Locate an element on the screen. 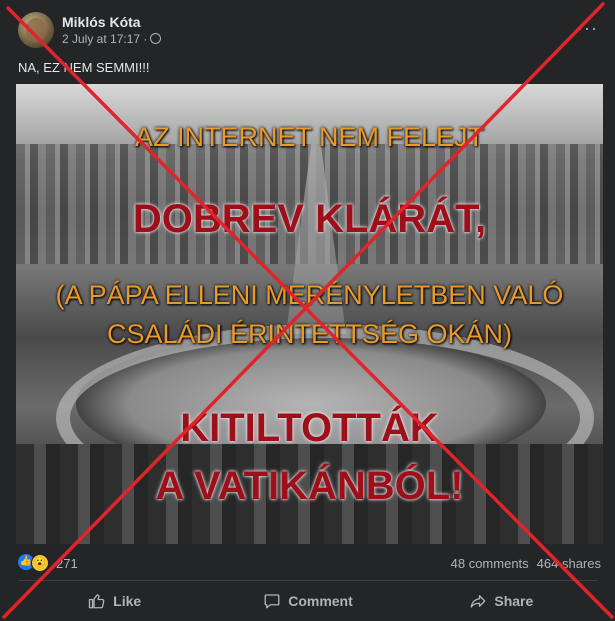  share-button: Share is located at coordinates (501, 601).